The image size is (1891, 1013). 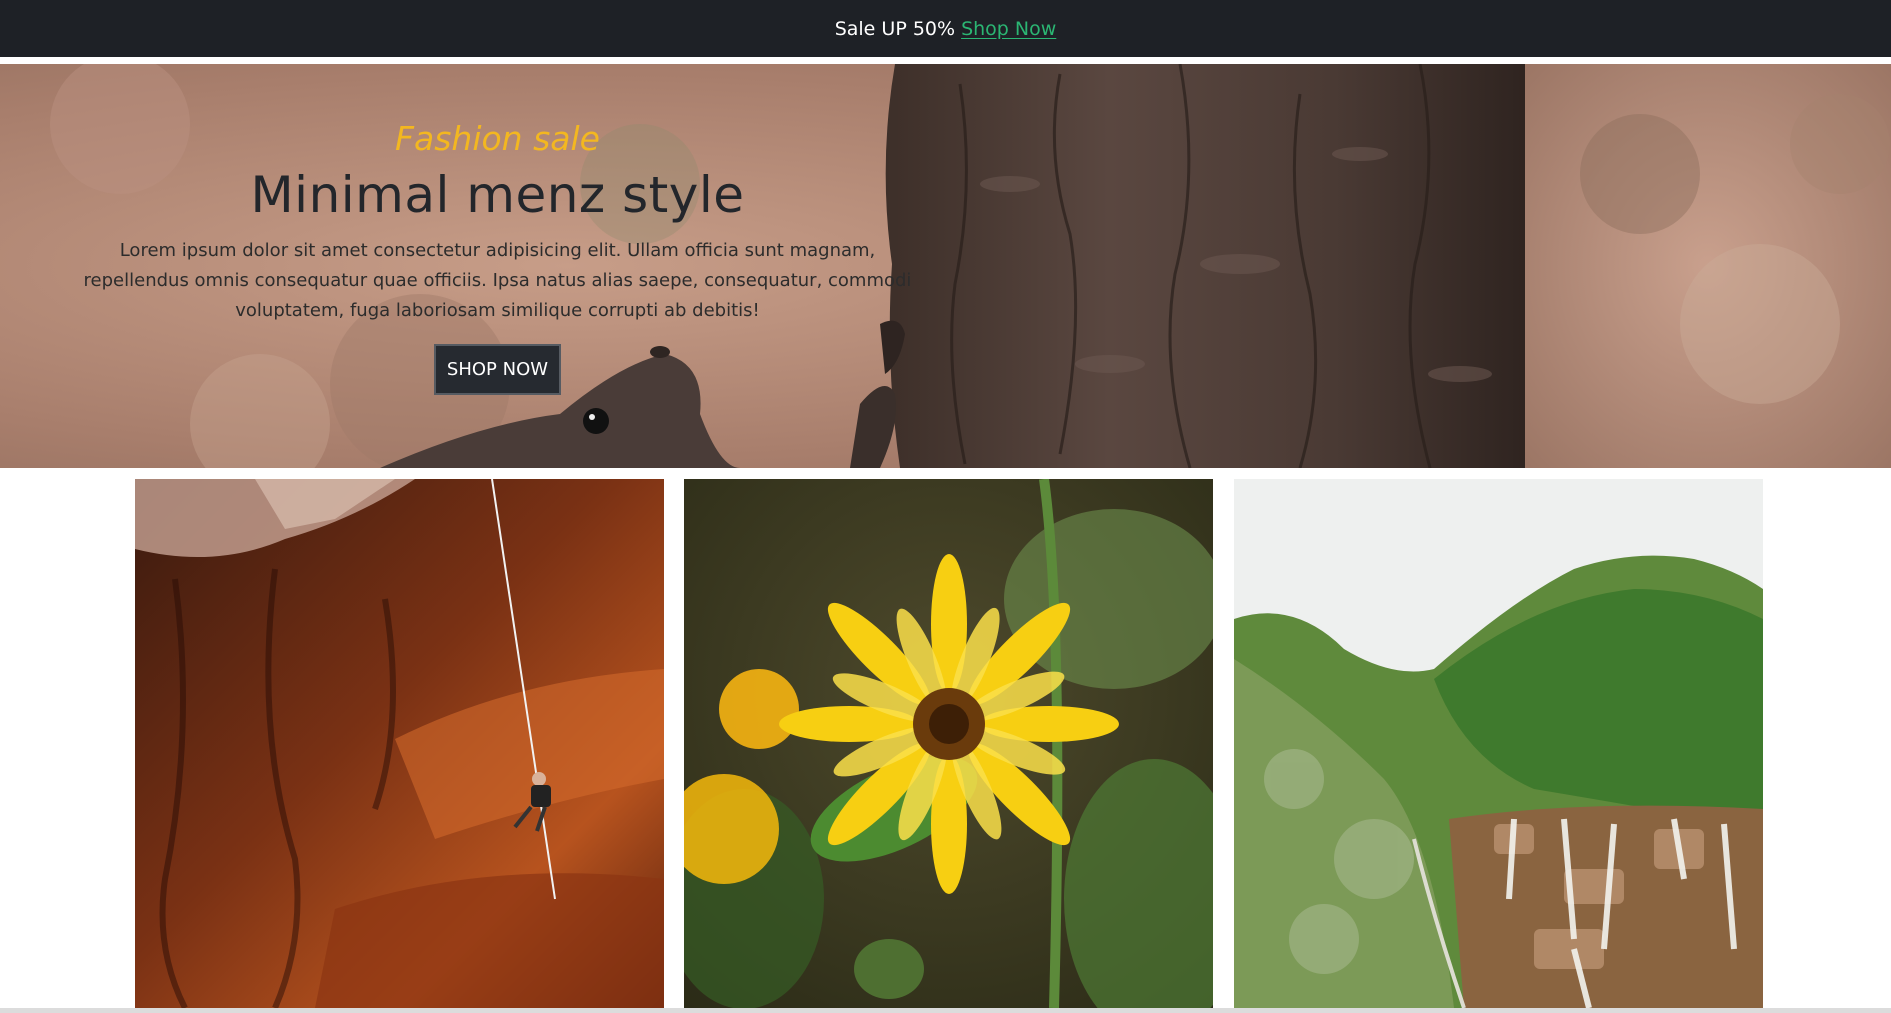 I want to click on announcement-text: Sale UP 50%, so click(x=895, y=28).